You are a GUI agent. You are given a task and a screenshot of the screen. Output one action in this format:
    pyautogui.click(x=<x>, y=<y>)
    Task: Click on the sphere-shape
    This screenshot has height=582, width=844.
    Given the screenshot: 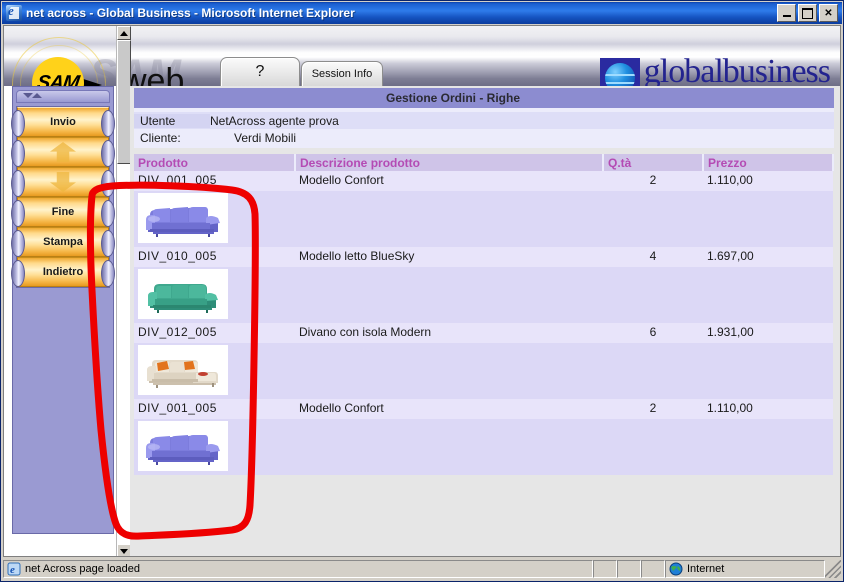 What is the action you would take?
    pyautogui.click(x=619, y=74)
    